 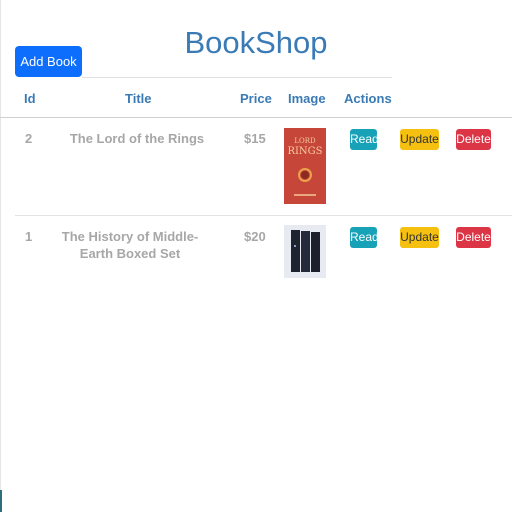 I want to click on cell-price: $15, so click(x=255, y=138).